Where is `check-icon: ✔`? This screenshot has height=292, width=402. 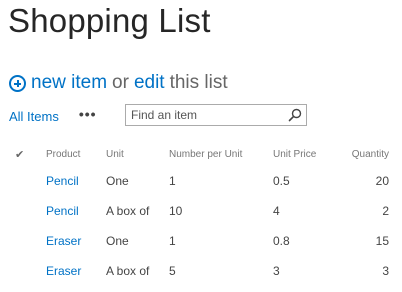
check-icon: ✔ is located at coordinates (19, 155).